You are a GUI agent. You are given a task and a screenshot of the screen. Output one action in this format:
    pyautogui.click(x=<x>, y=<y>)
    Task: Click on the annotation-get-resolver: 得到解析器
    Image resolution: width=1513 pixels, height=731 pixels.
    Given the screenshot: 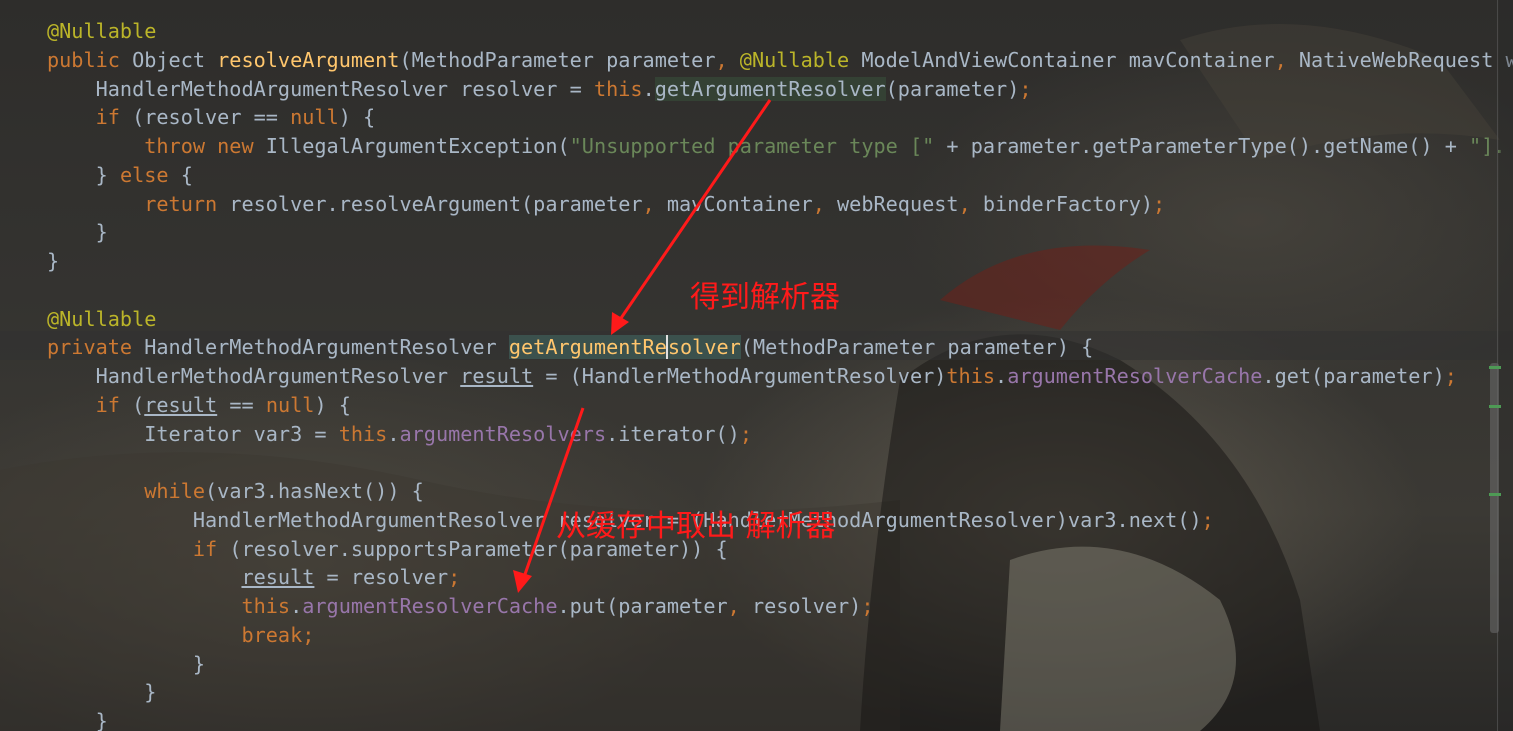 What is the action you would take?
    pyautogui.click(x=765, y=297)
    